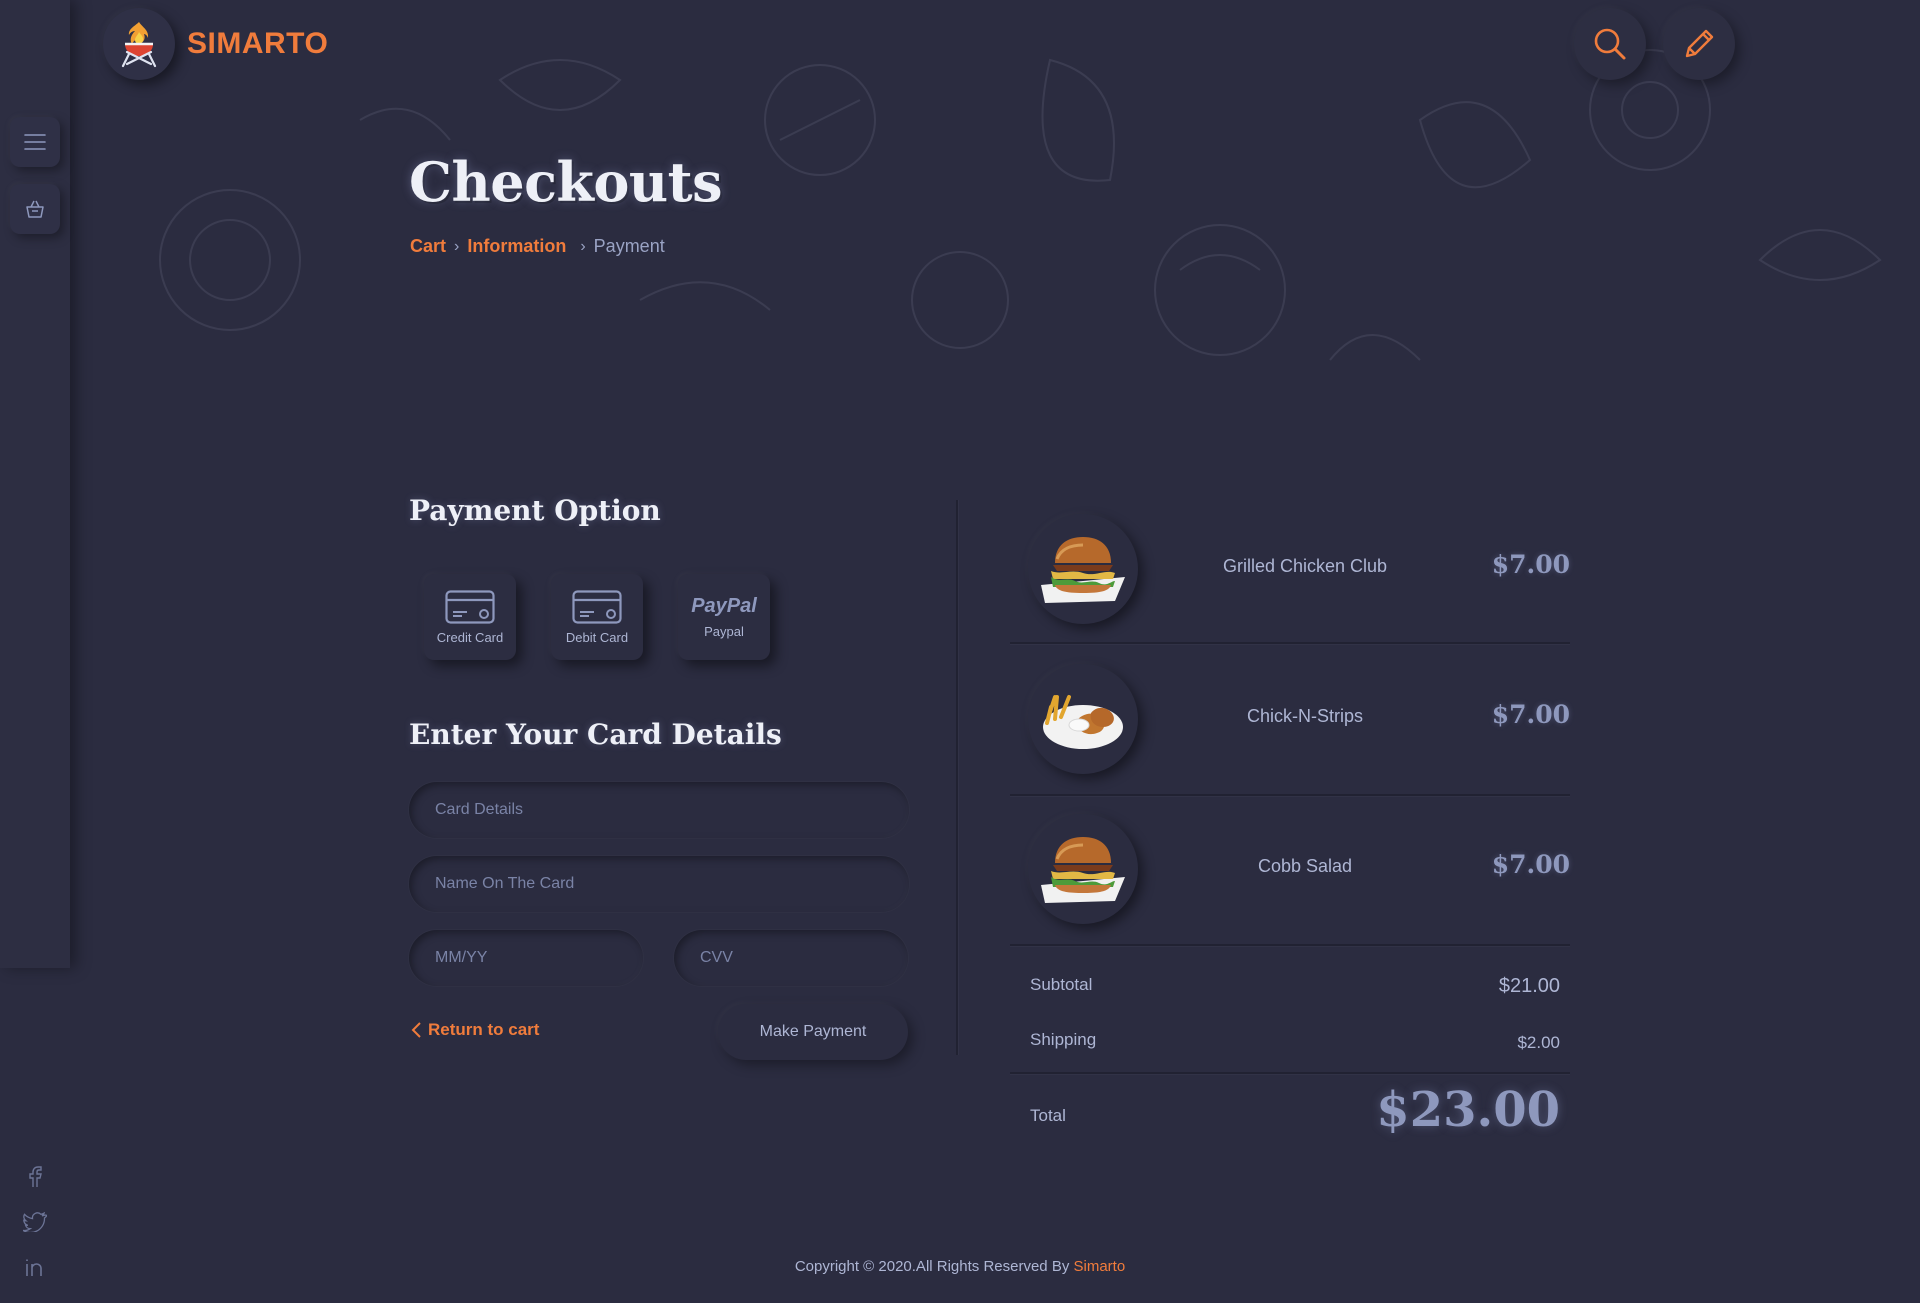  I want to click on brand-logo: SIMARTO, so click(215, 44).